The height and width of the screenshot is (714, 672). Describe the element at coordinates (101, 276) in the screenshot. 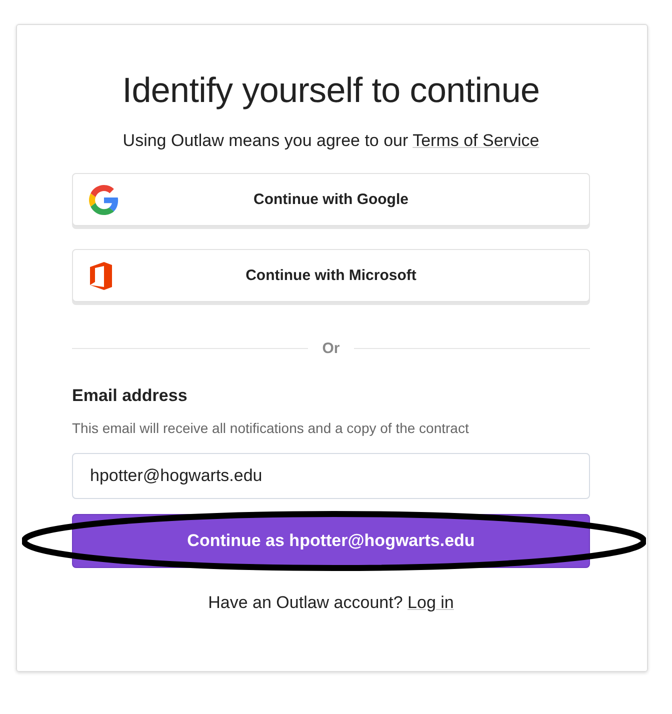

I see `office-logo-icon` at that location.